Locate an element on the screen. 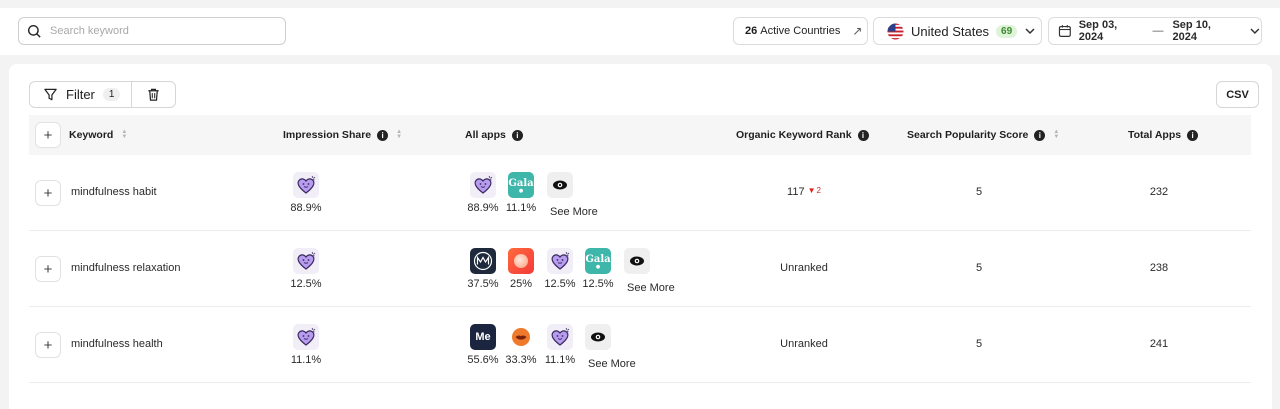 The height and width of the screenshot is (409, 1280). app-cell: 88.9% is located at coordinates (483, 193).